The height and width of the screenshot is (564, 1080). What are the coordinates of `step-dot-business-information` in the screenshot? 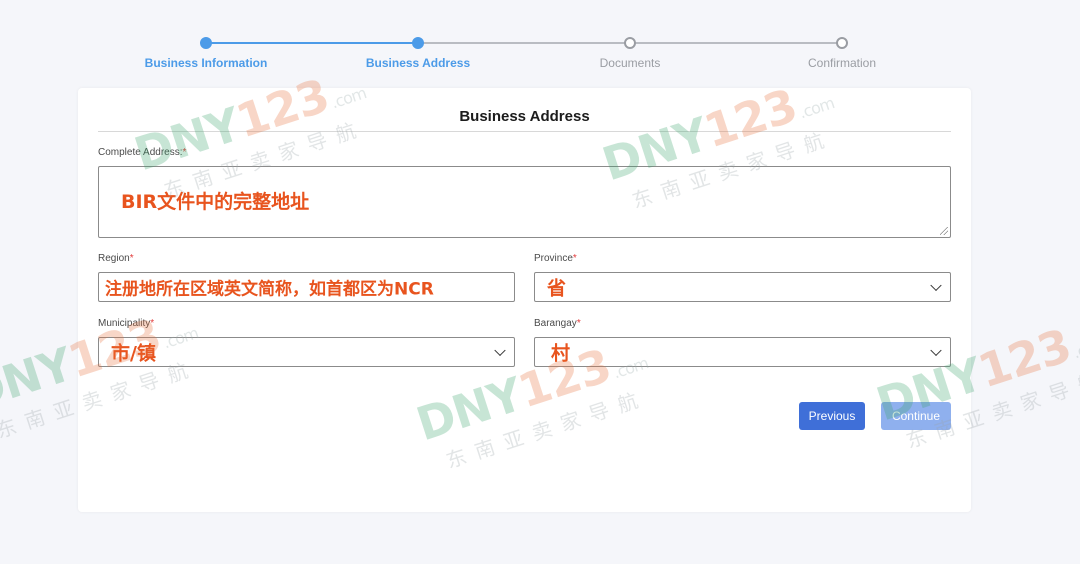 It's located at (206, 43).